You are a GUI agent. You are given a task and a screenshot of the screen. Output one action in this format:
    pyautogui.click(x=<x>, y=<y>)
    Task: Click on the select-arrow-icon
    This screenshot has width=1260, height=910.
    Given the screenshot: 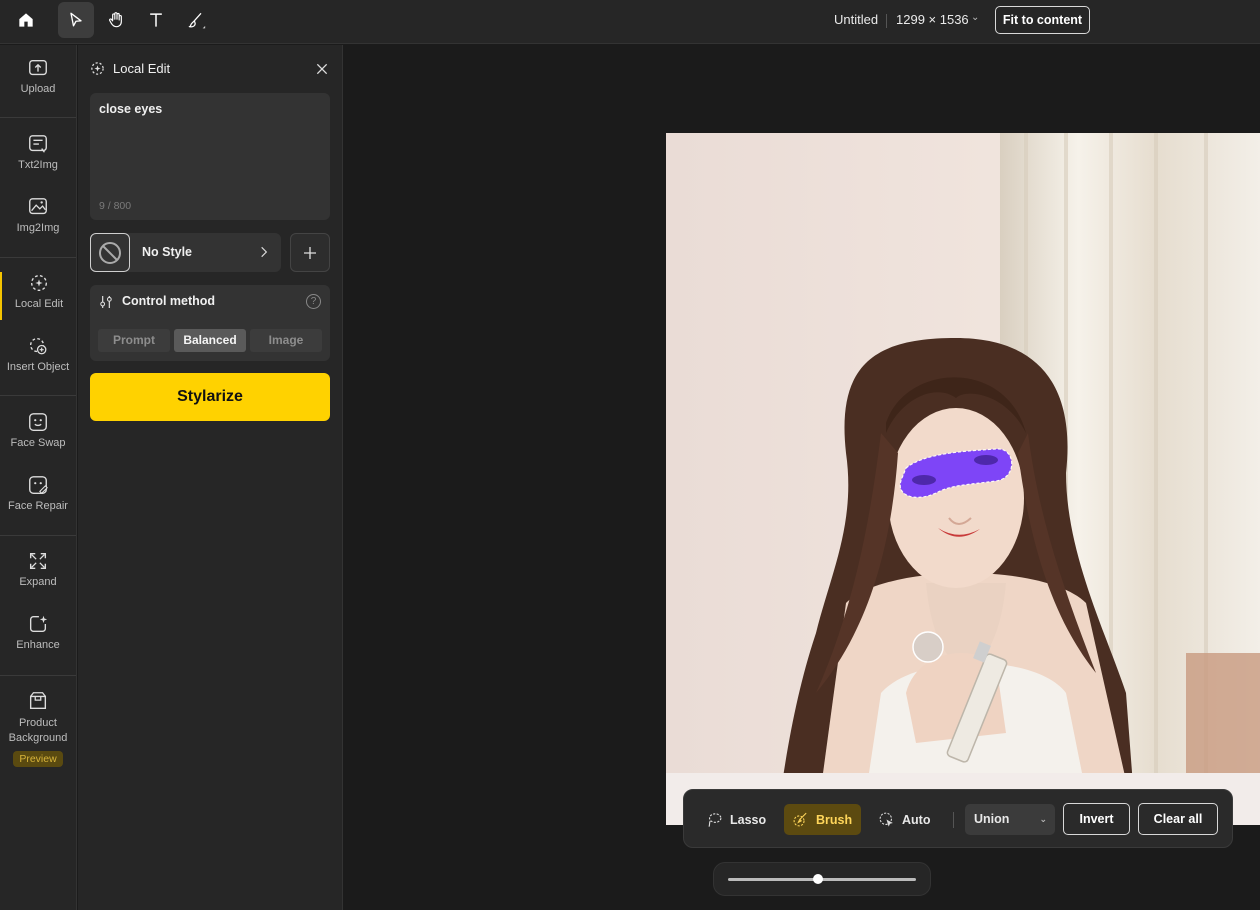 What is the action you would take?
    pyautogui.click(x=76, y=19)
    